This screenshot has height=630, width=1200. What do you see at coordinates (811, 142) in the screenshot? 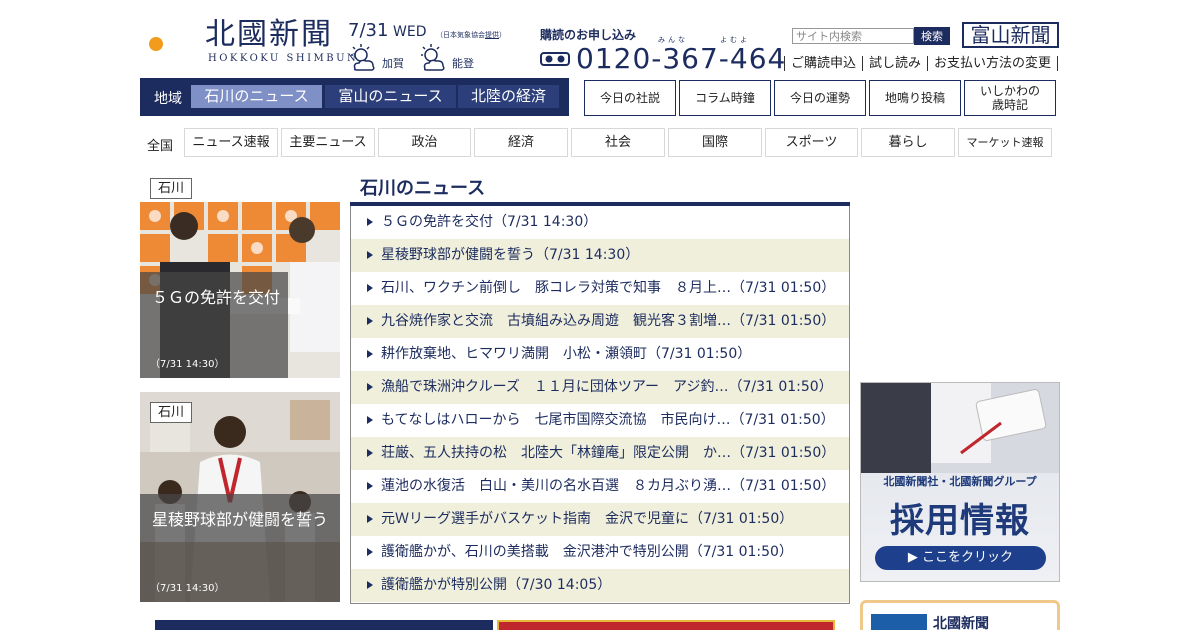
I see `category-sports: スポーツ` at bounding box center [811, 142].